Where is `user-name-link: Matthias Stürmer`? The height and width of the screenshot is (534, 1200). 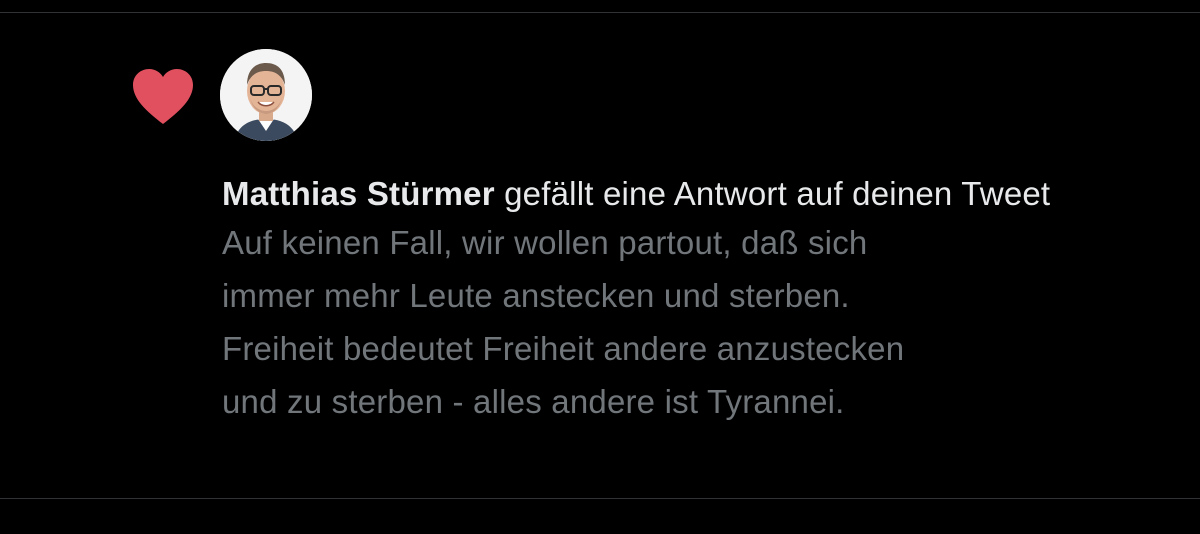 user-name-link: Matthias Stürmer is located at coordinates (358, 193).